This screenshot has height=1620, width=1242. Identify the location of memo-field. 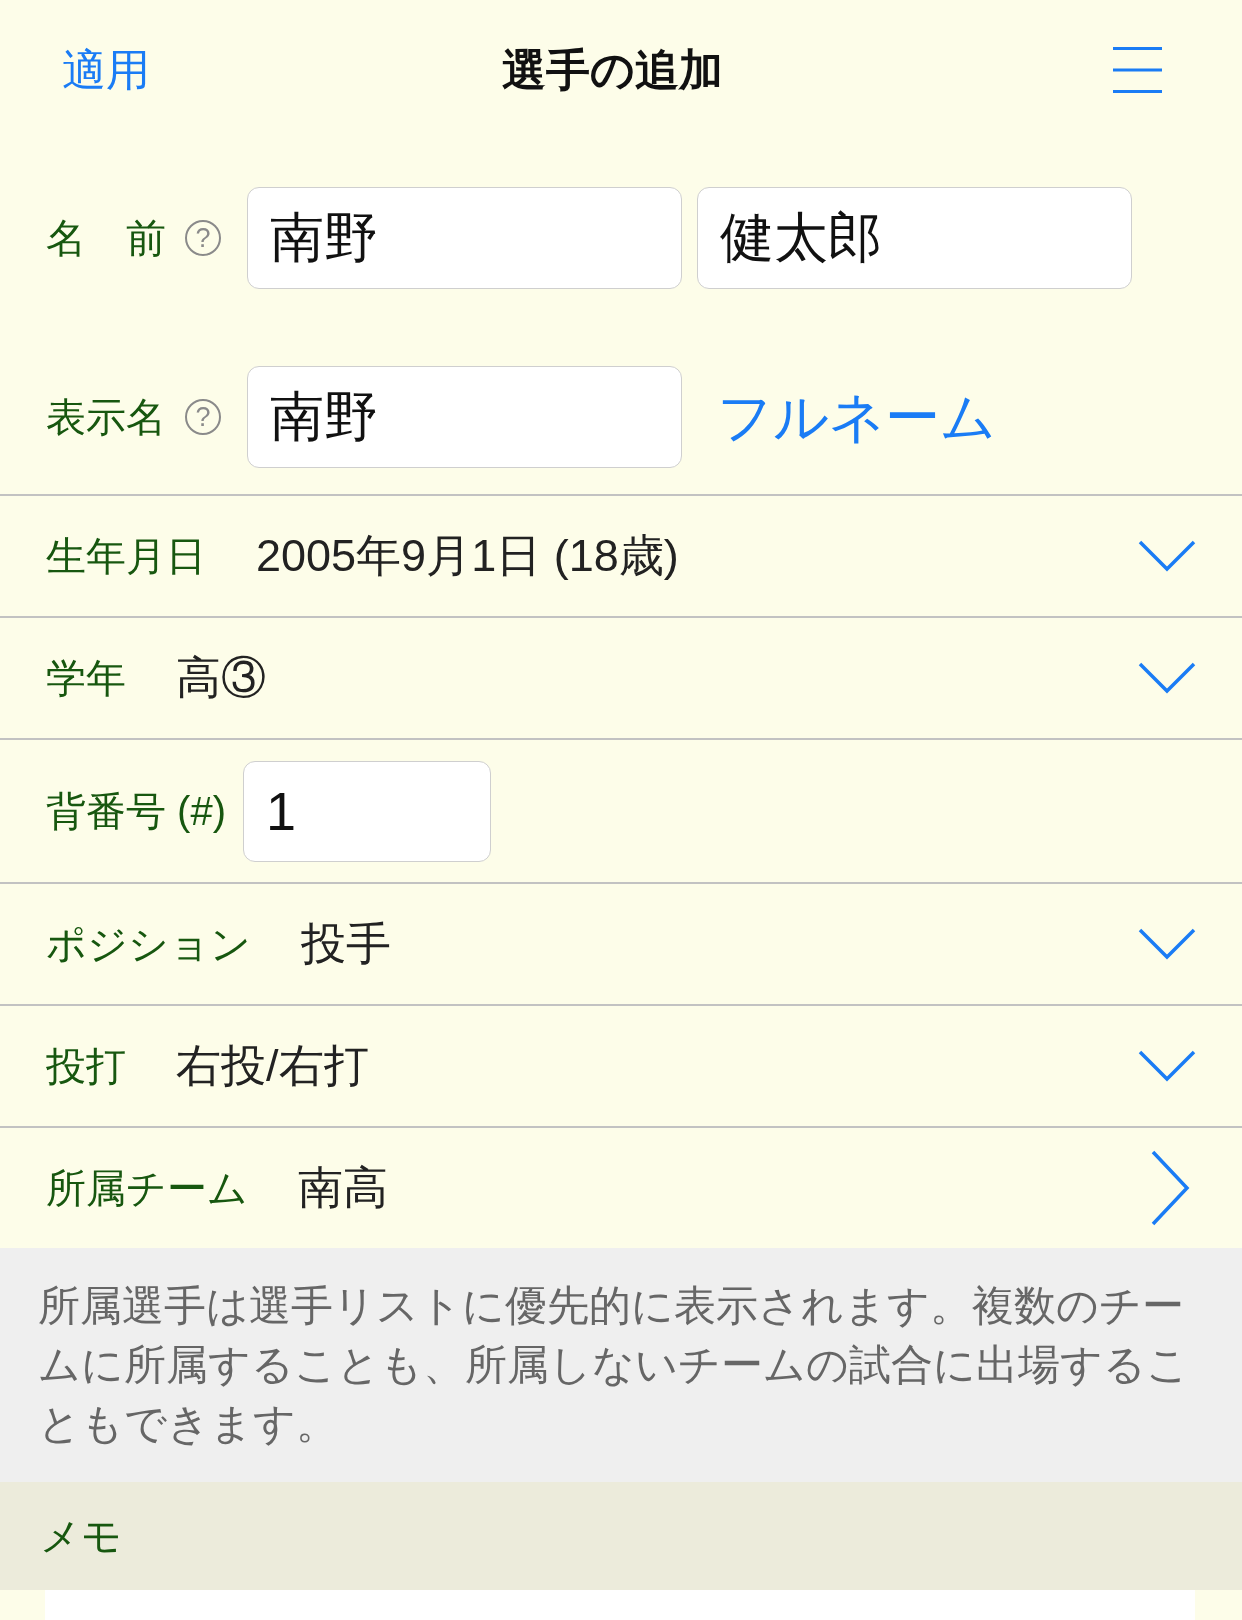
(620, 1605).